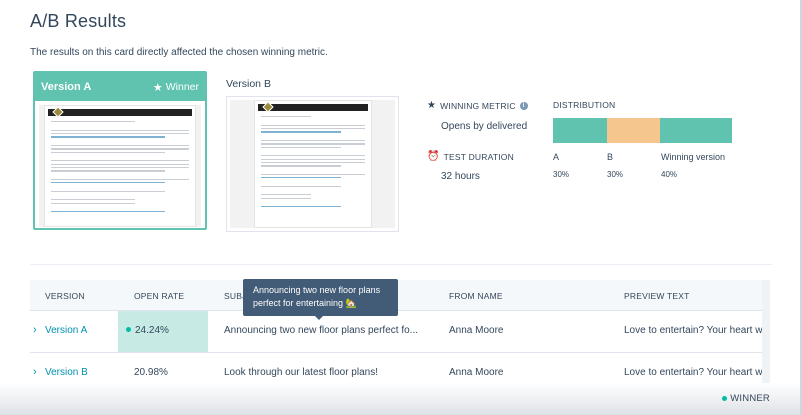  Describe the element at coordinates (66, 372) in the screenshot. I see `row-version-link: Version B` at that location.